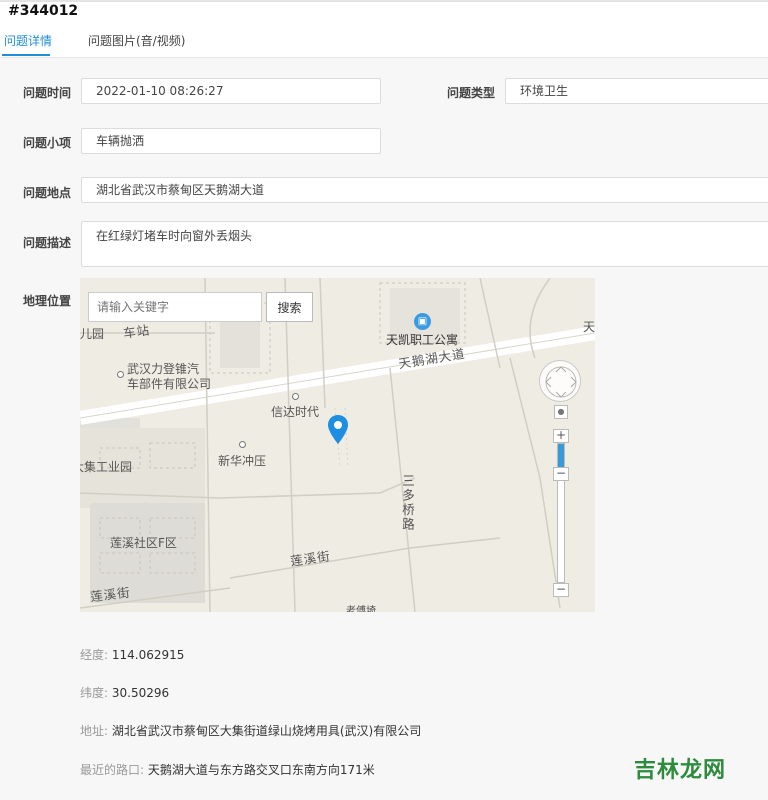 This screenshot has width=768, height=800. What do you see at coordinates (47, 193) in the screenshot?
I see `location-label: 问题地点` at bounding box center [47, 193].